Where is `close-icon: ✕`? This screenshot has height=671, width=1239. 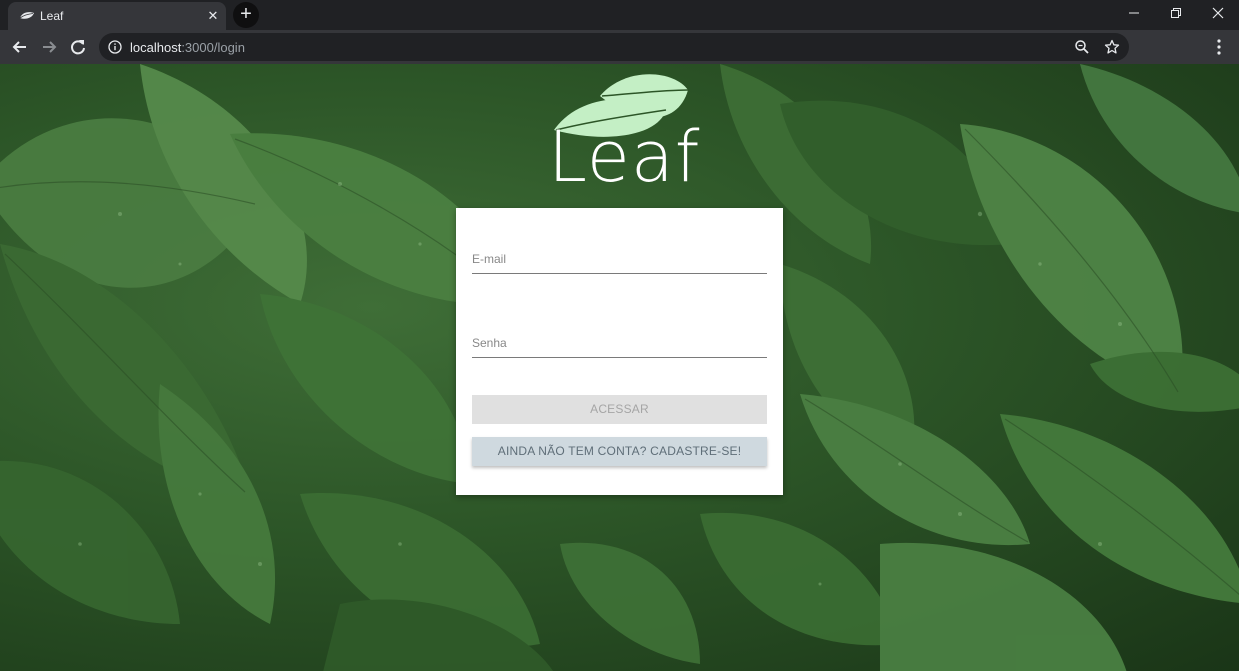
close-icon: ✕ is located at coordinates (213, 16).